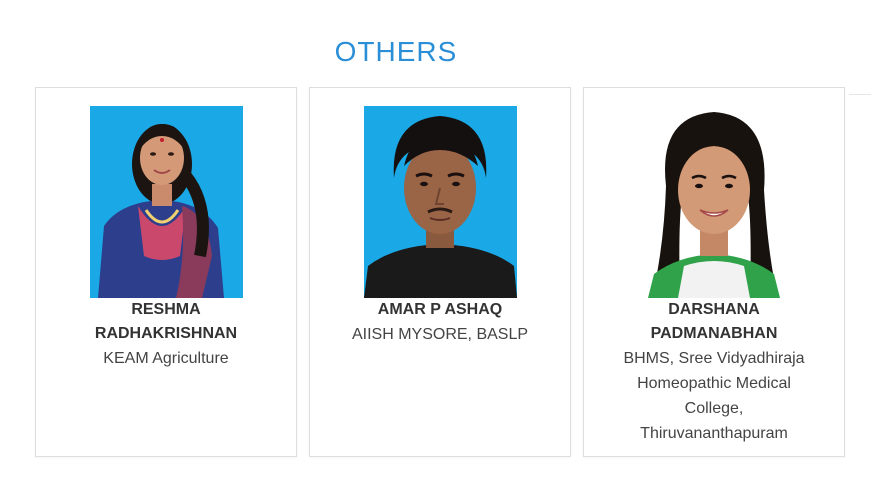 This screenshot has height=480, width=871. What do you see at coordinates (714, 433) in the screenshot?
I see `student-achievement-line4: Thiruvananthapuram` at bounding box center [714, 433].